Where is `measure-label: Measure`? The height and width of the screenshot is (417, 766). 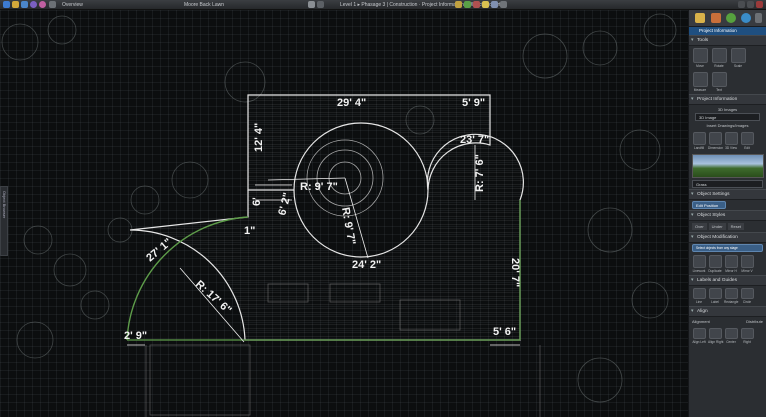
measure-label: Measure is located at coordinates (700, 90).